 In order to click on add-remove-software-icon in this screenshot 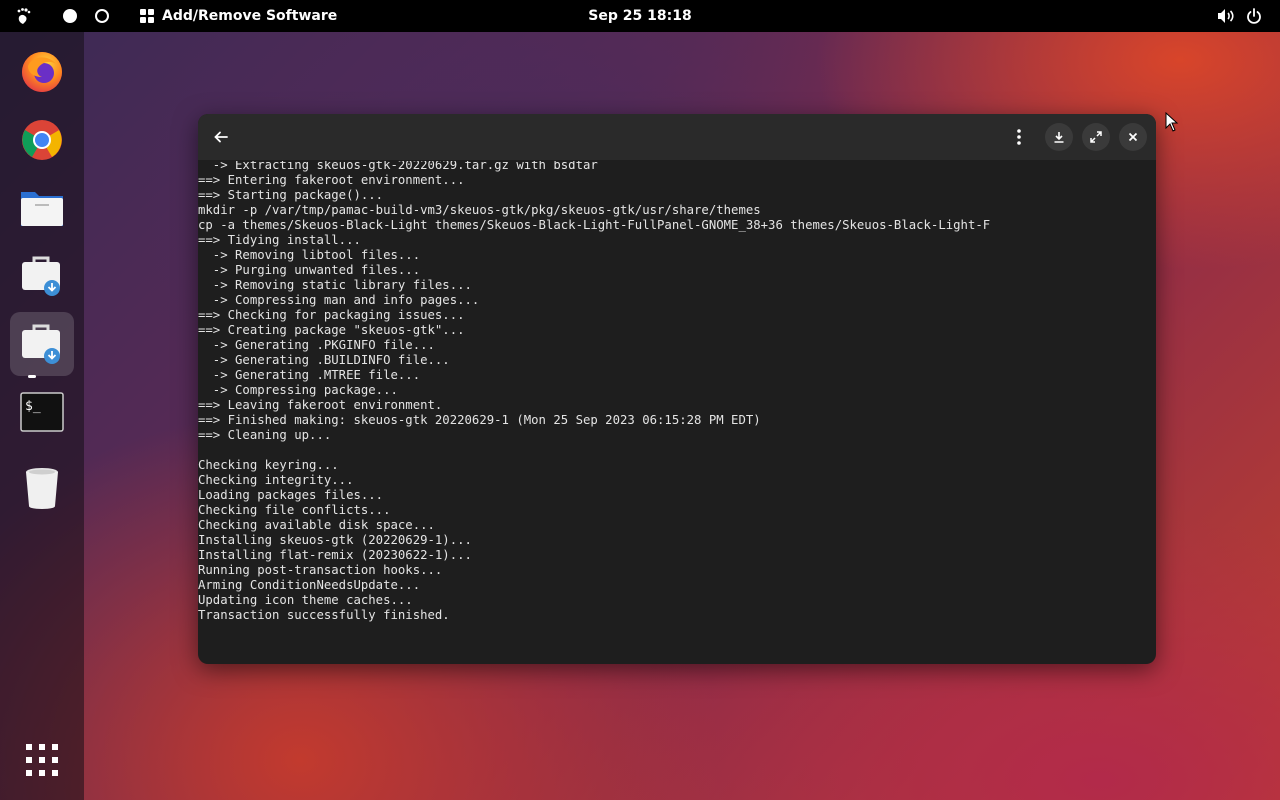, I will do `click(42, 344)`.